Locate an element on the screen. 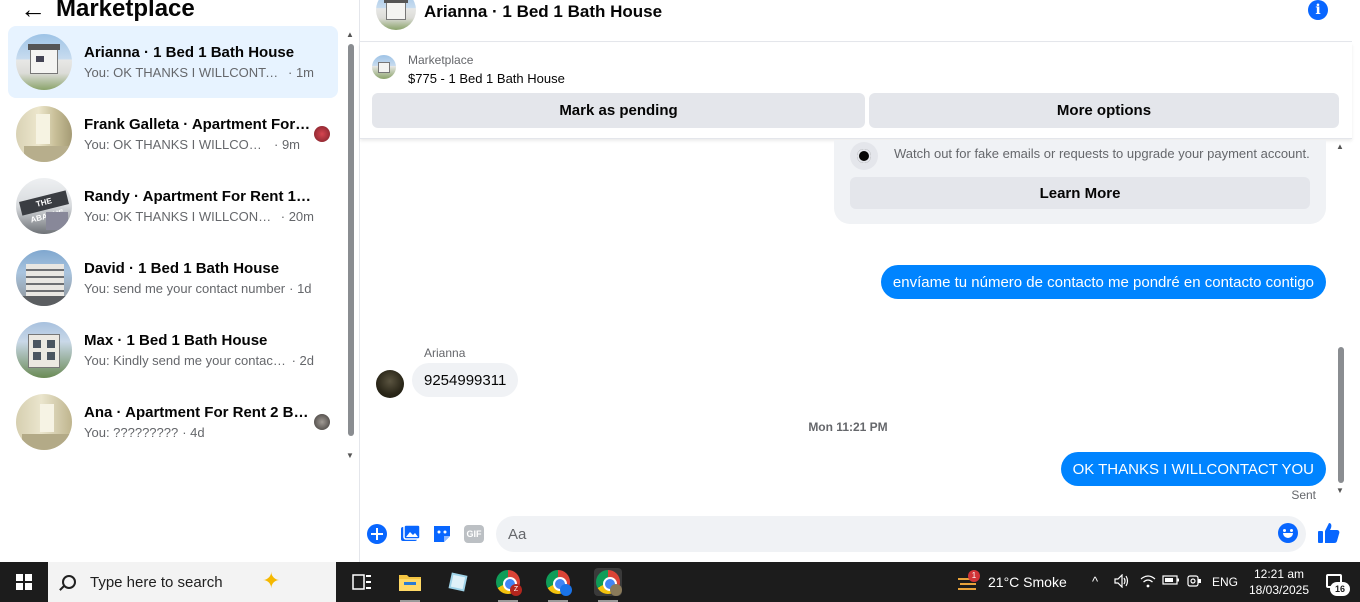  listing-price-title: $775 - 1 Bed 1 Bath House is located at coordinates (486, 78).